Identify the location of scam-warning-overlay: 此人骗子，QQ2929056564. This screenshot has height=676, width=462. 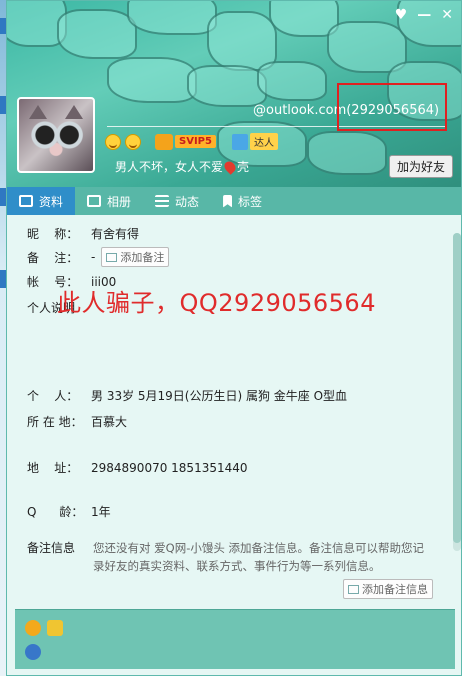
(216, 303).